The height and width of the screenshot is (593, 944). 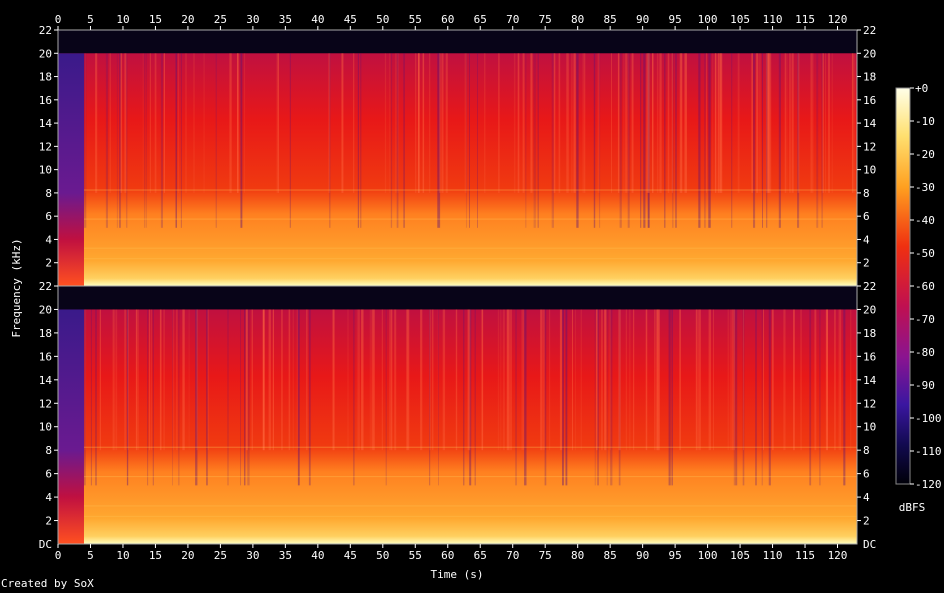 I want to click on y-tick-label-left: 12, so click(x=45, y=403).